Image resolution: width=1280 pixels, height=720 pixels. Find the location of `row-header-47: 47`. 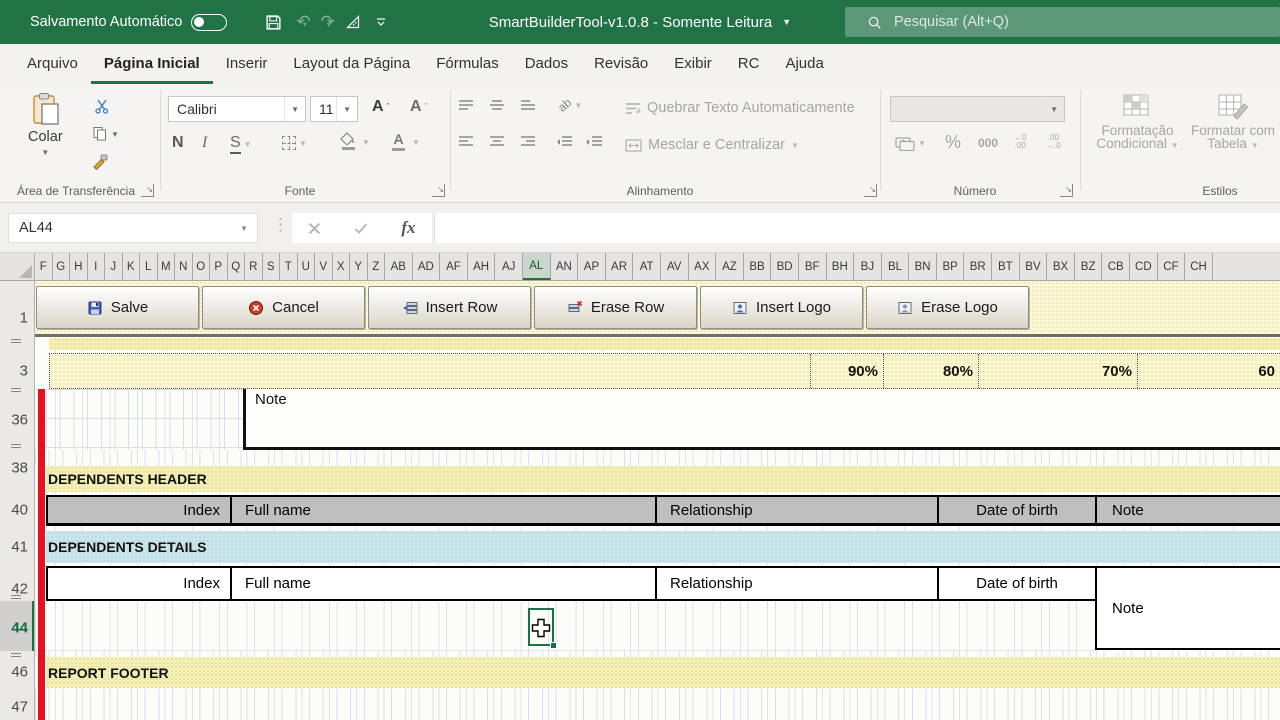

row-header-47: 47 is located at coordinates (19, 707).